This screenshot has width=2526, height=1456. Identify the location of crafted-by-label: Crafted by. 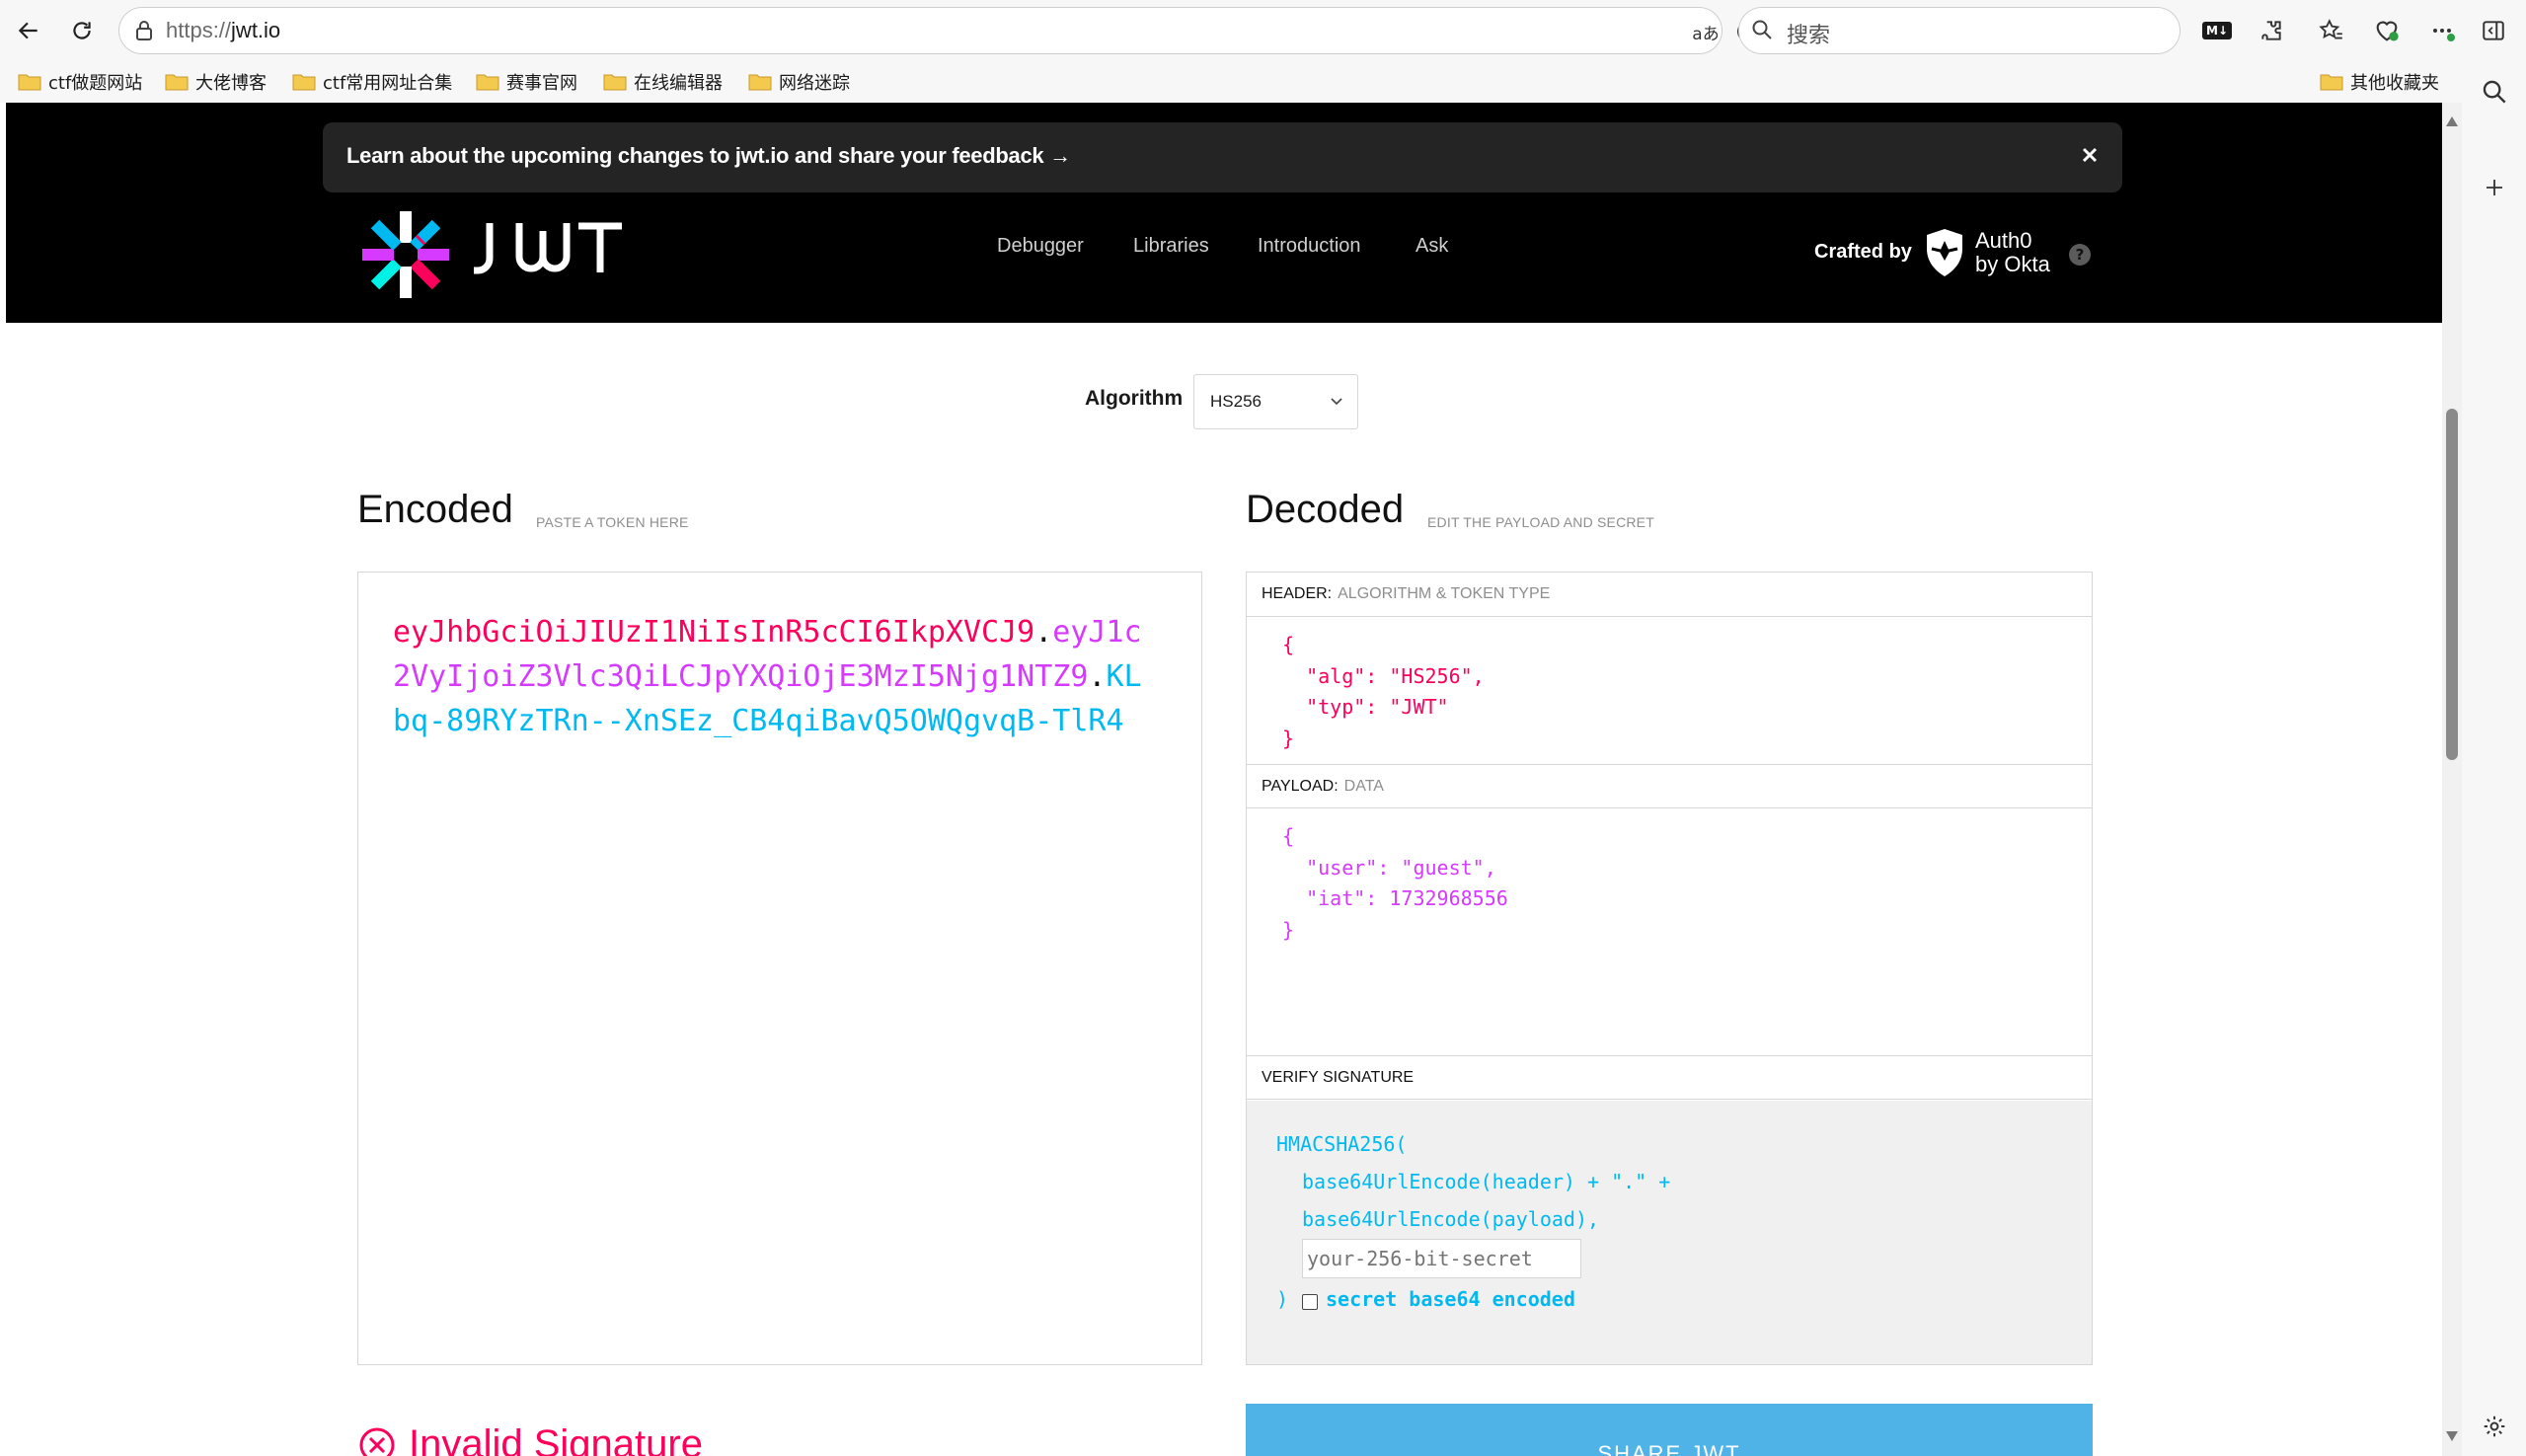
(1863, 252).